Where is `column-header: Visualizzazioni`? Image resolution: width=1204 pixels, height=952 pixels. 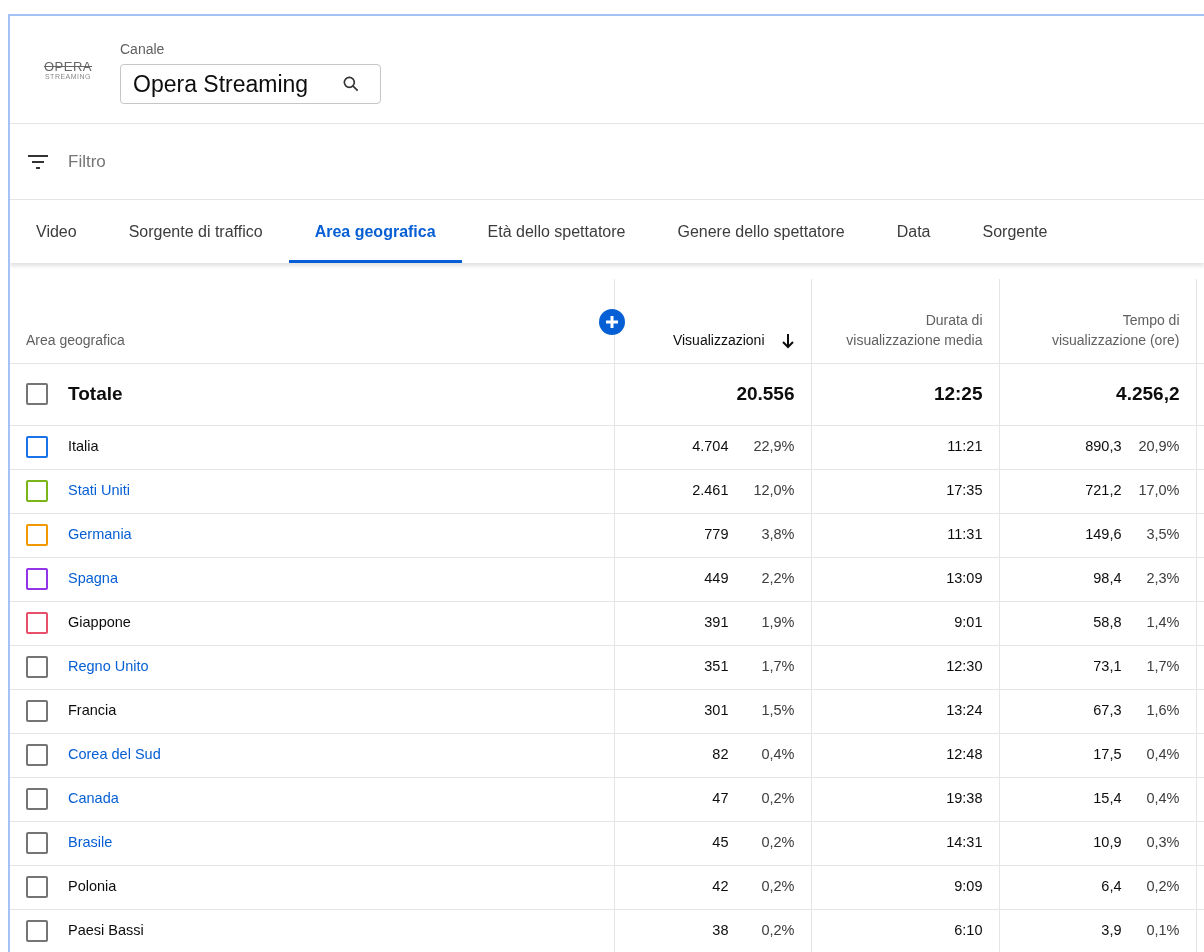
column-header: Visualizzazioni is located at coordinates (718, 340).